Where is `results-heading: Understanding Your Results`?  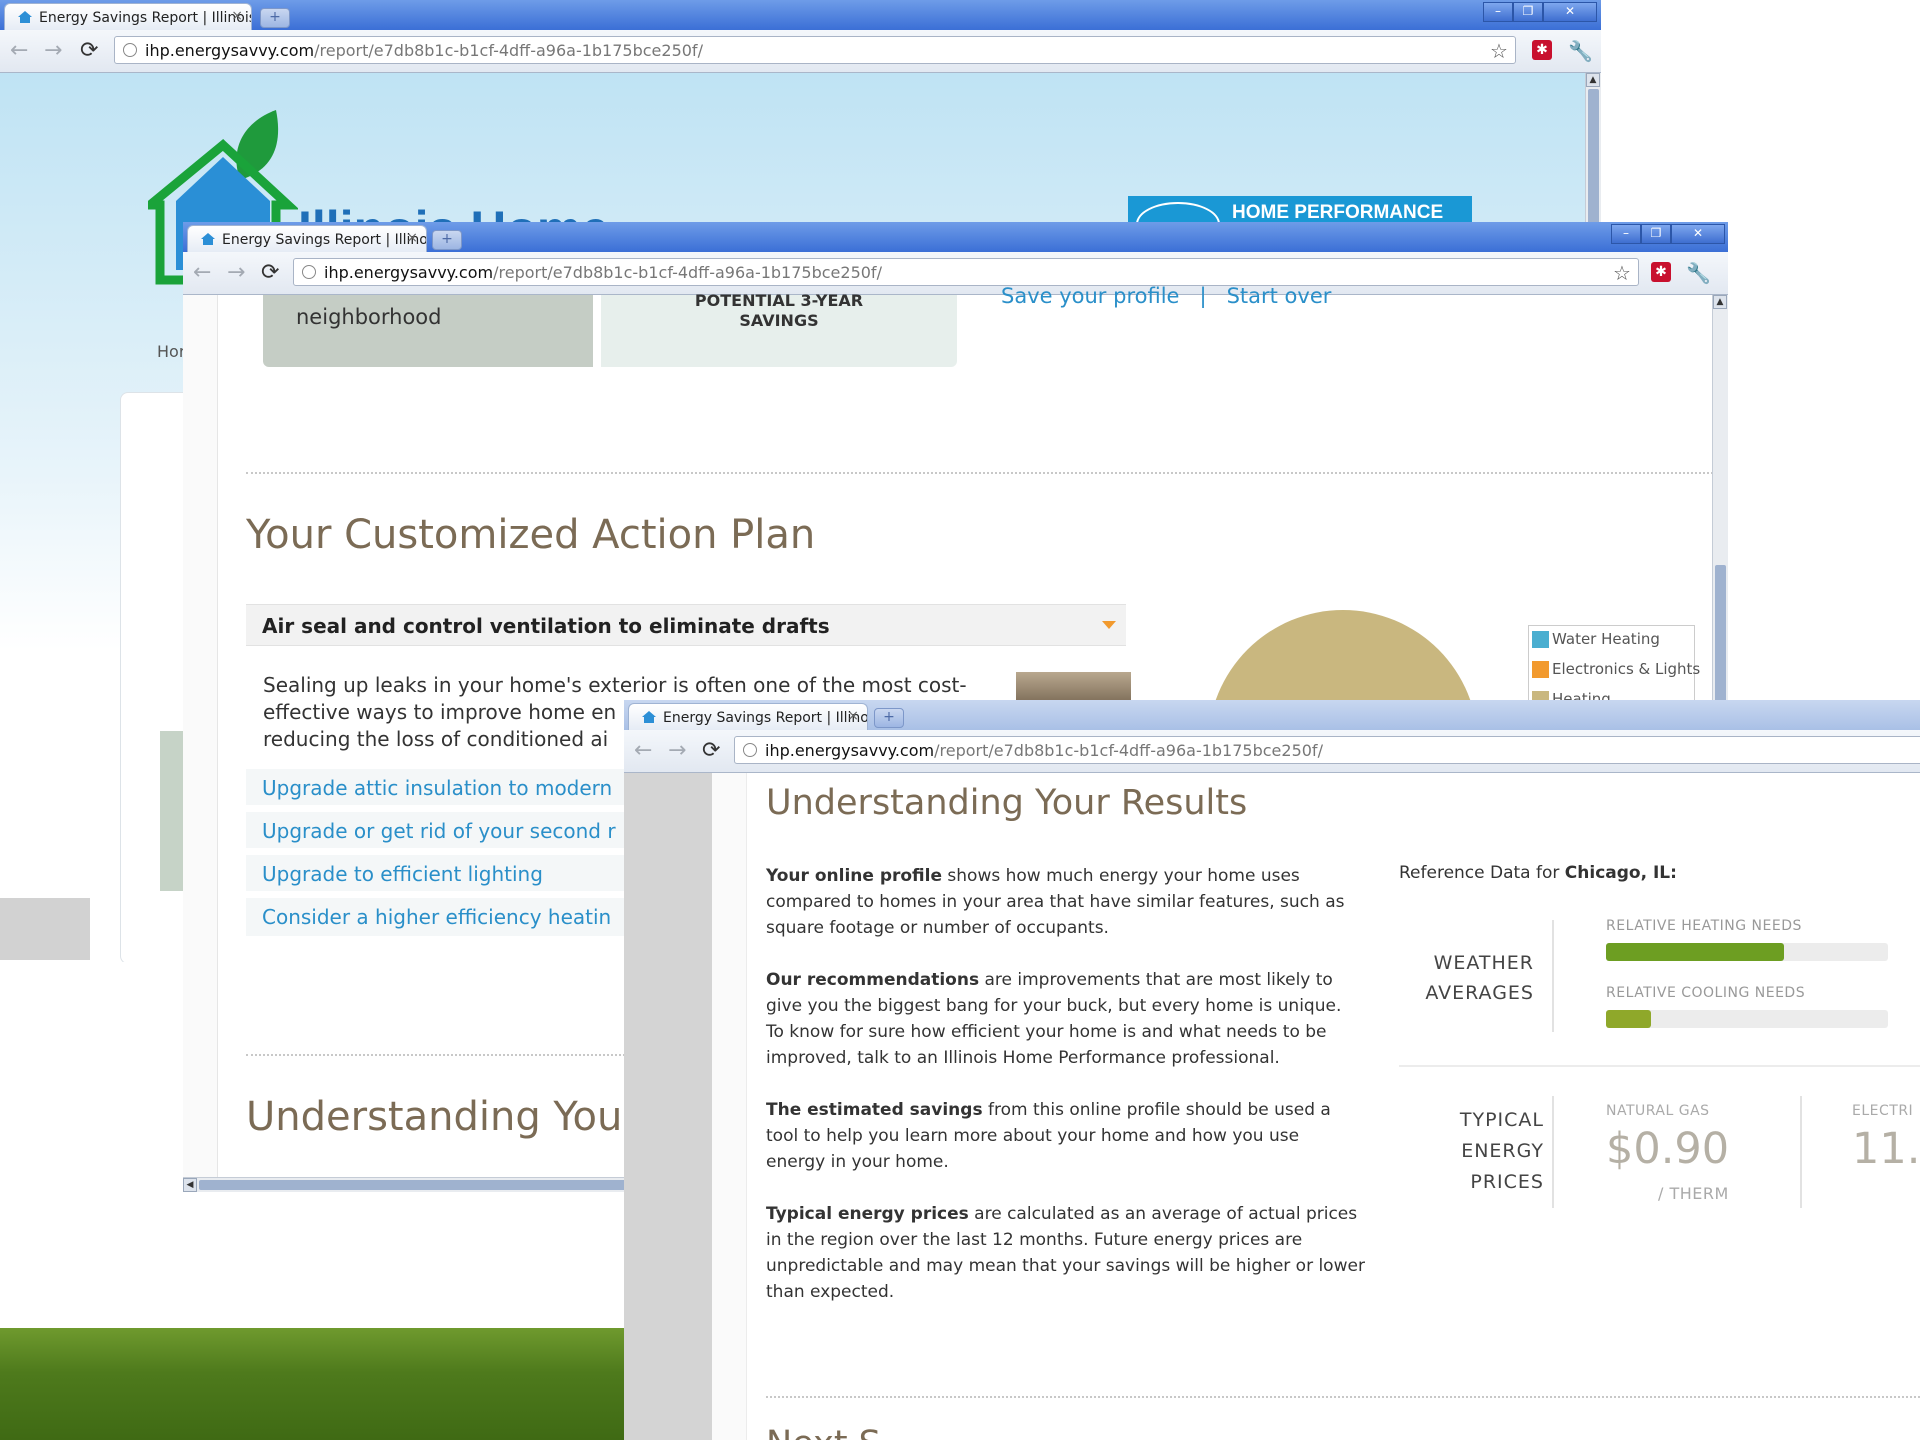
results-heading: Understanding Your Results is located at coordinates (1007, 803).